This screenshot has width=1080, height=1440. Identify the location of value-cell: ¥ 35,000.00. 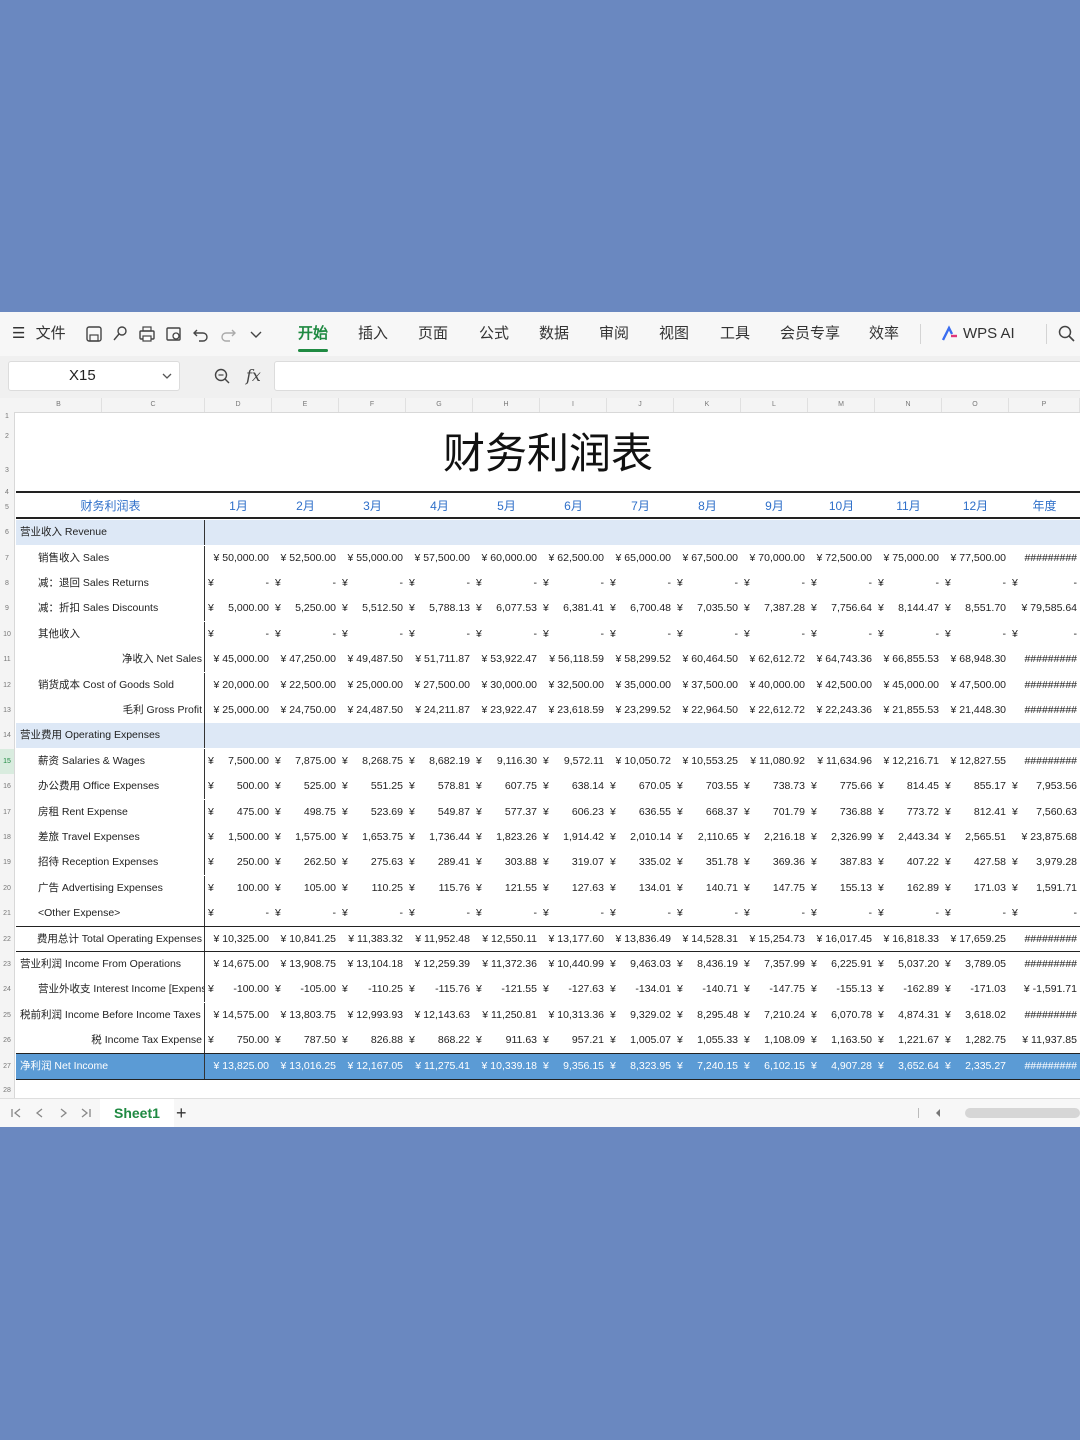
(640, 685).